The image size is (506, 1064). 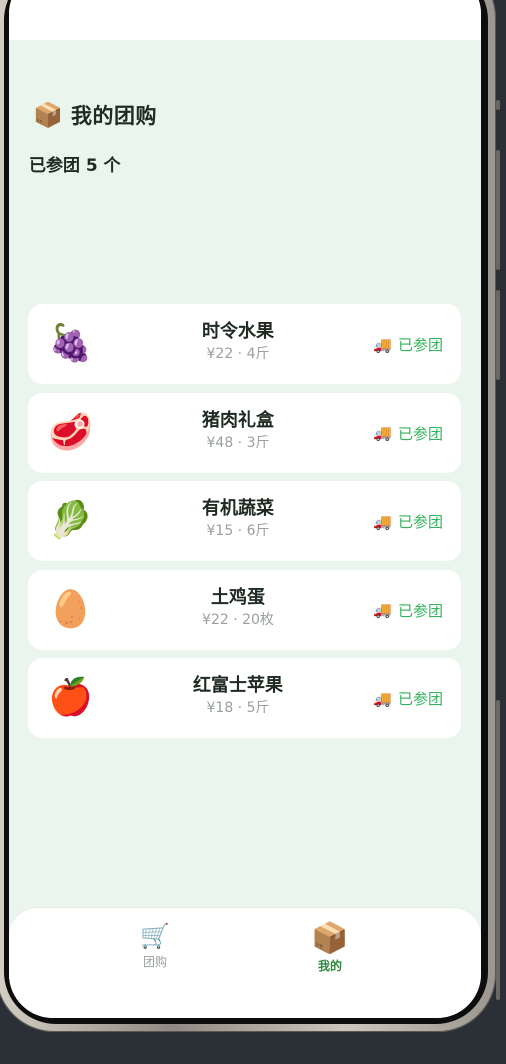 I want to click on item-name: 红富士苹果, so click(x=238, y=685).